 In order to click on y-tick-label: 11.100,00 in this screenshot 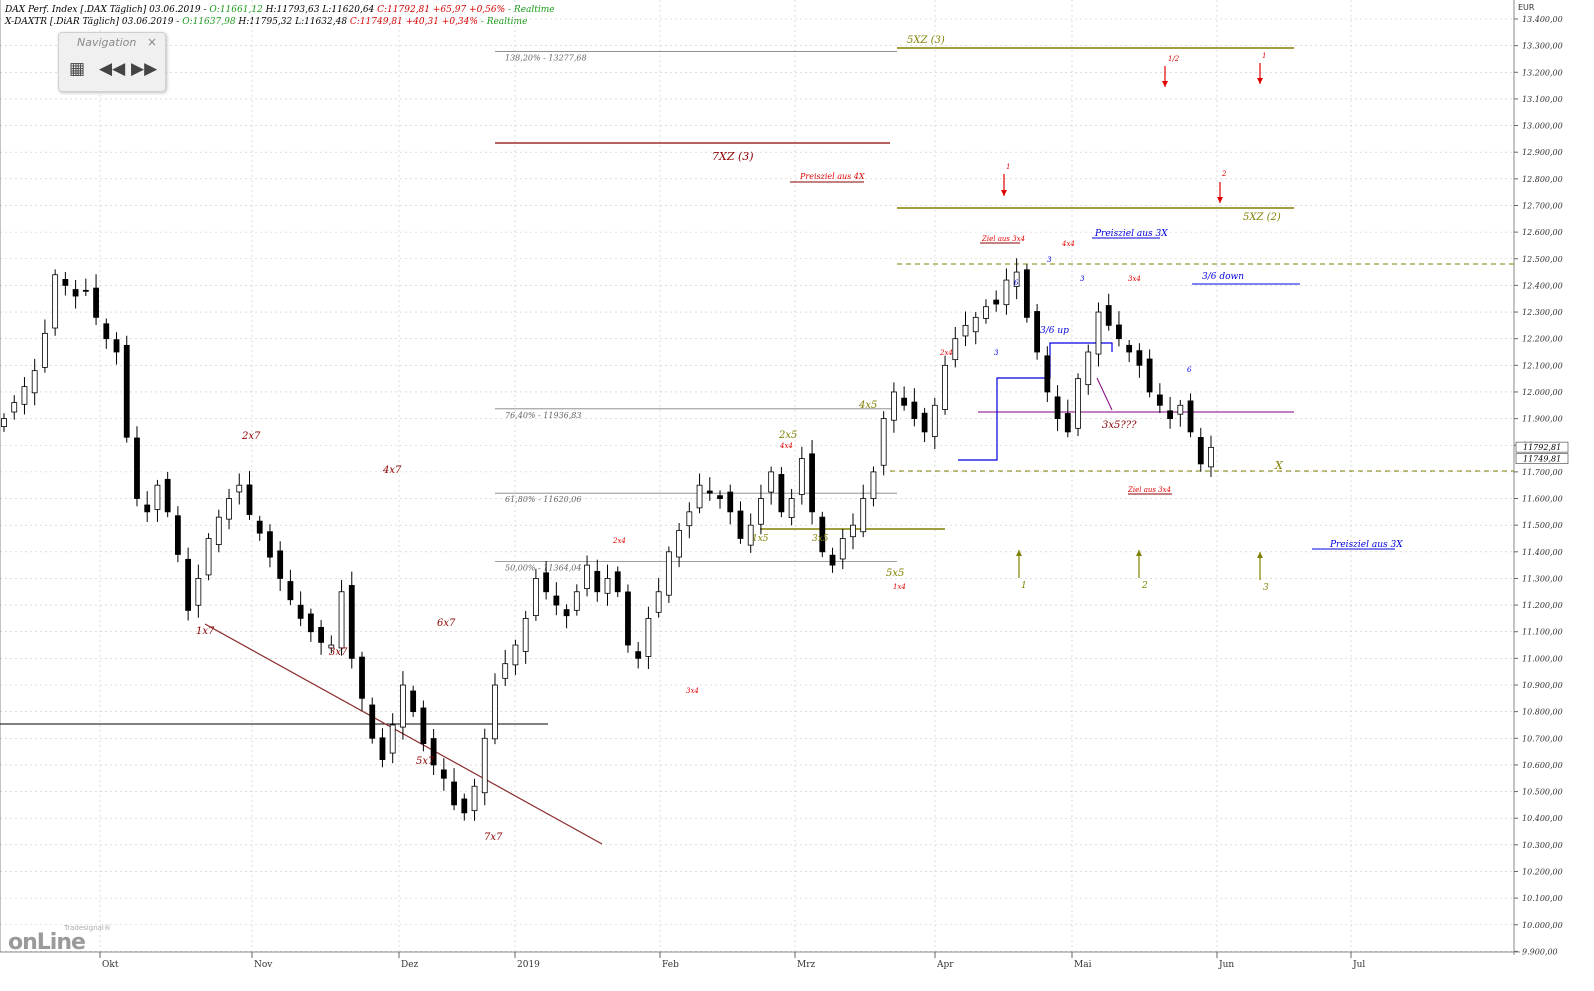, I will do `click(1542, 632)`.